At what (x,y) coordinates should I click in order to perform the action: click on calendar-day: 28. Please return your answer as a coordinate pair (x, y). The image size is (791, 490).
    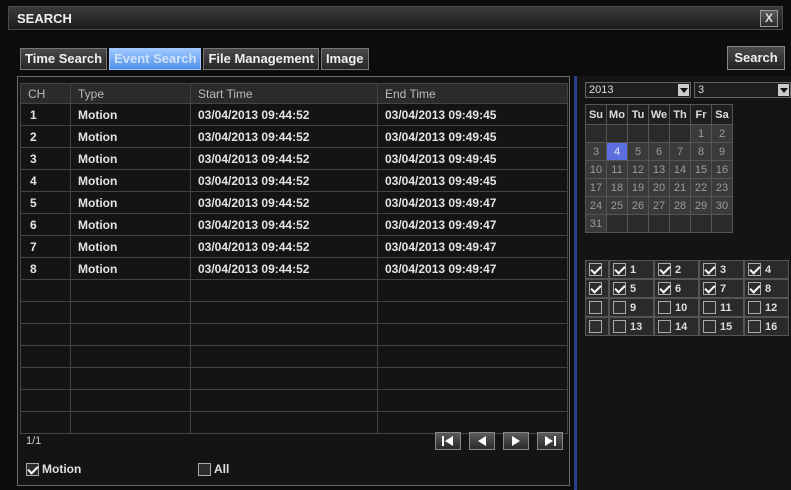
    Looking at the image, I should click on (680, 205).